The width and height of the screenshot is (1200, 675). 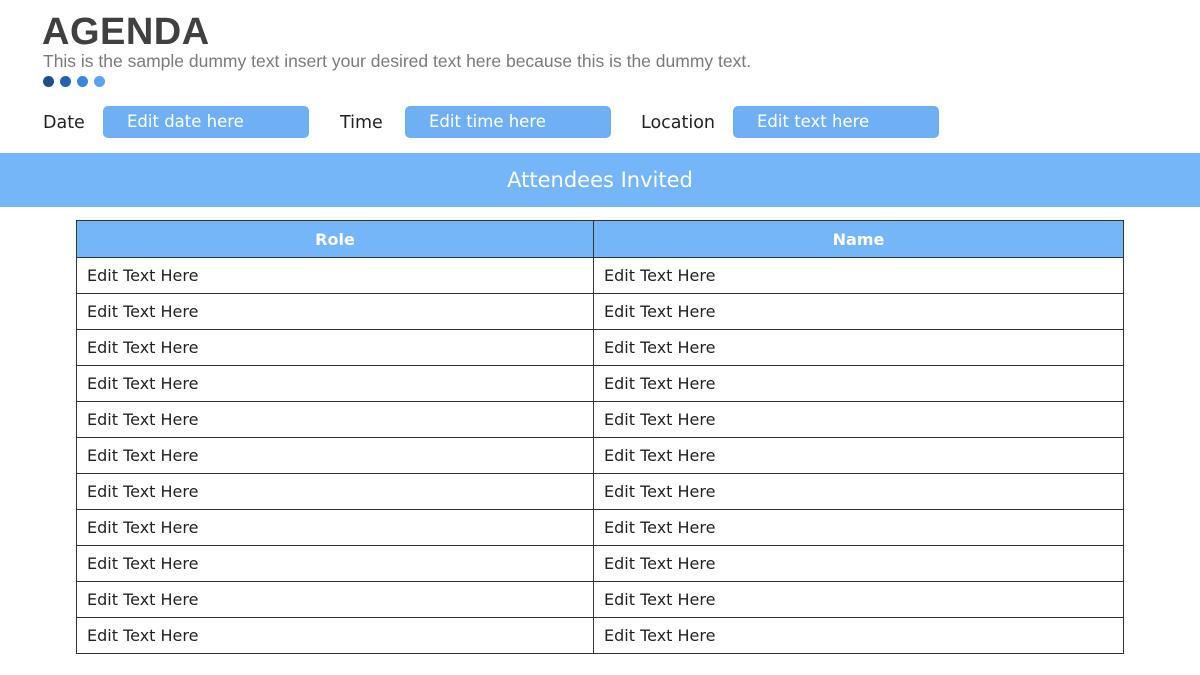 What do you see at coordinates (678, 123) in the screenshot?
I see `location-label: Location` at bounding box center [678, 123].